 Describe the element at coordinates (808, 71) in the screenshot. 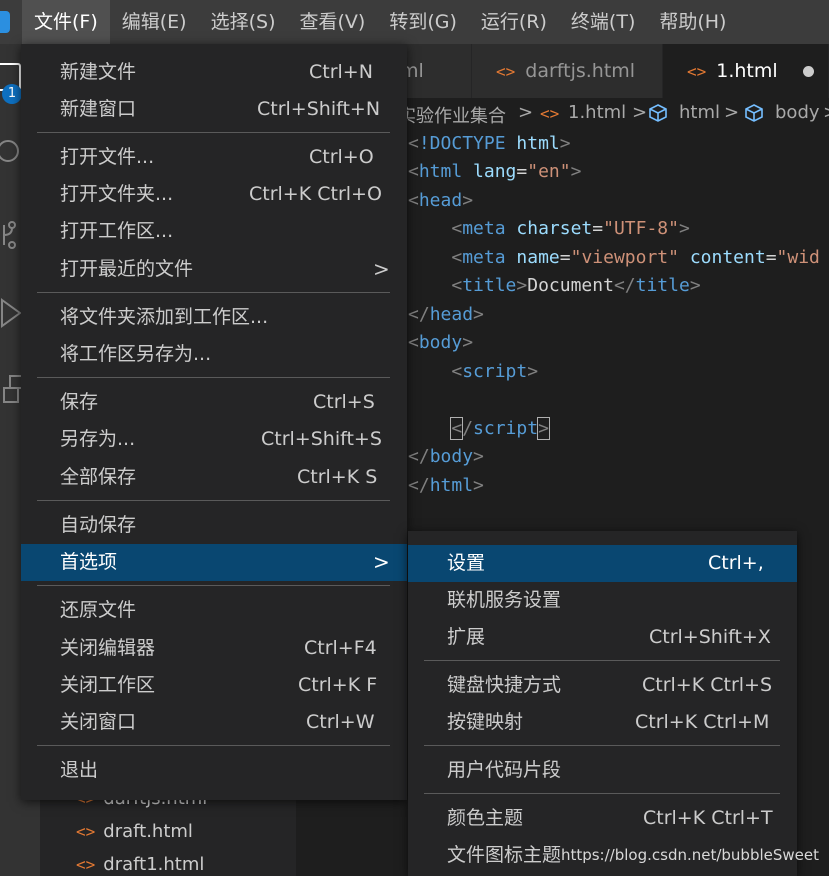

I see `unsaved-dot-icon` at that location.